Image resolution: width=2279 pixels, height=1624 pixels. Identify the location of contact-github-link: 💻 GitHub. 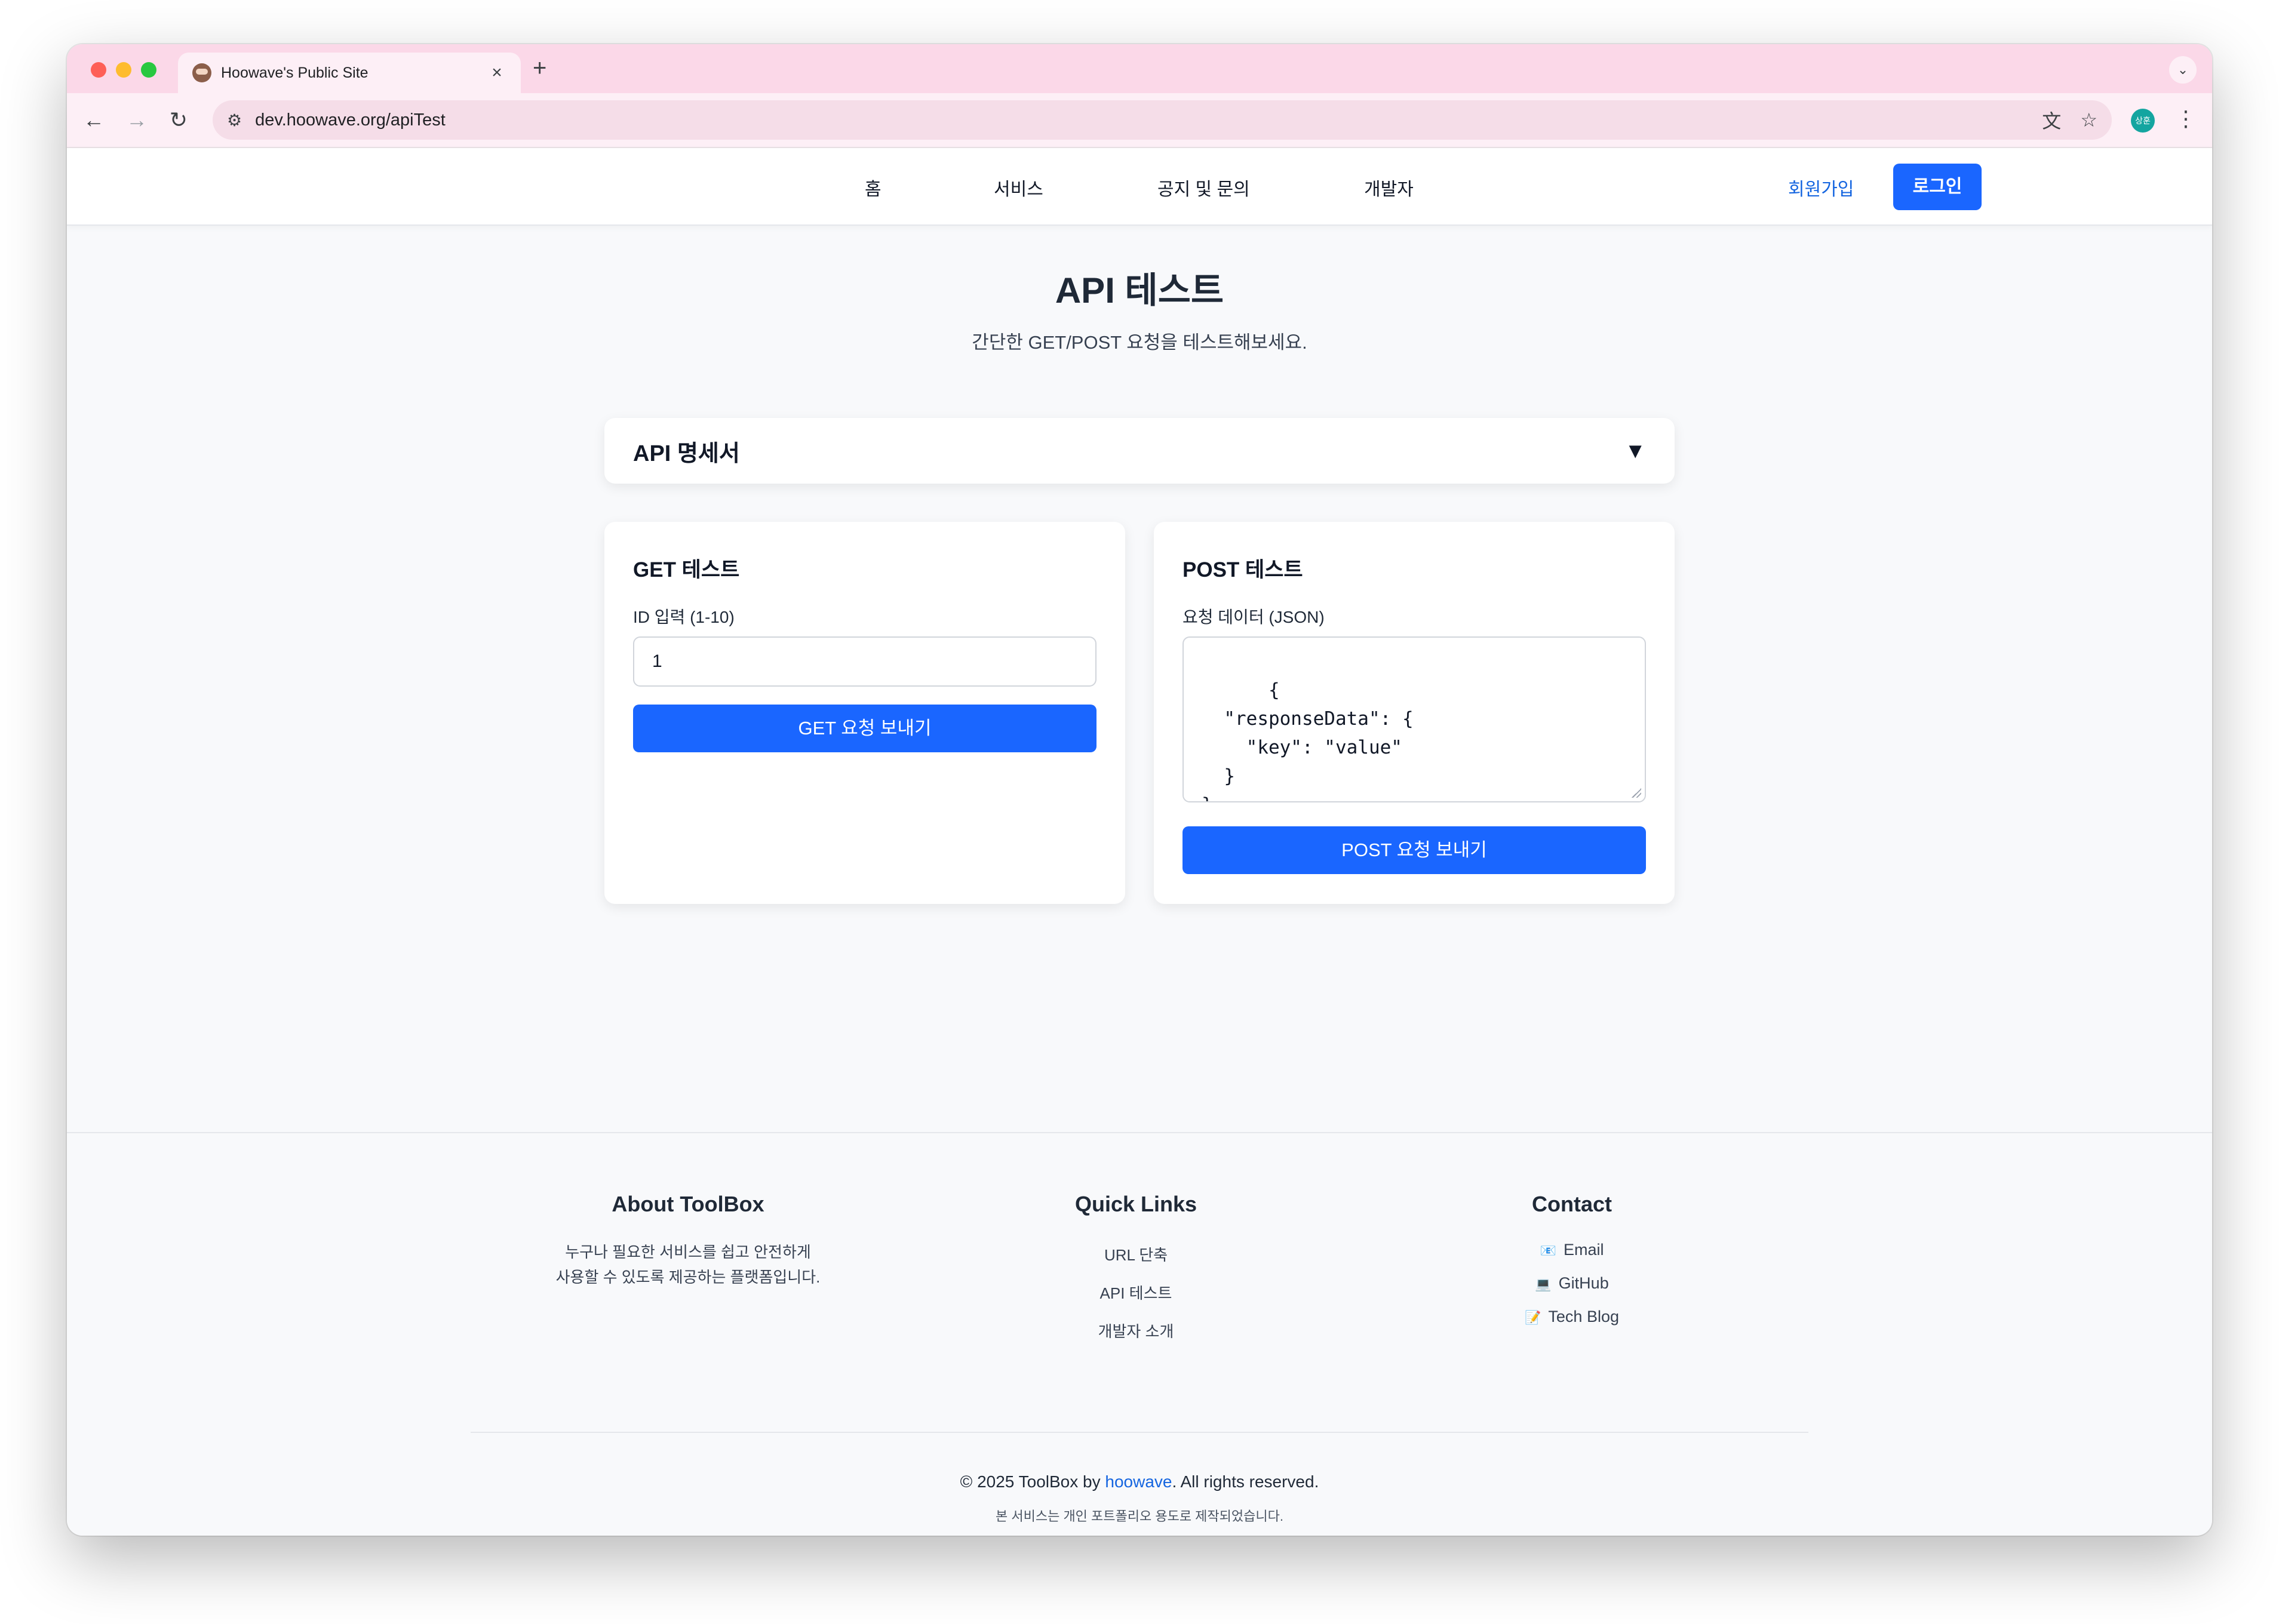
(1571, 1283).